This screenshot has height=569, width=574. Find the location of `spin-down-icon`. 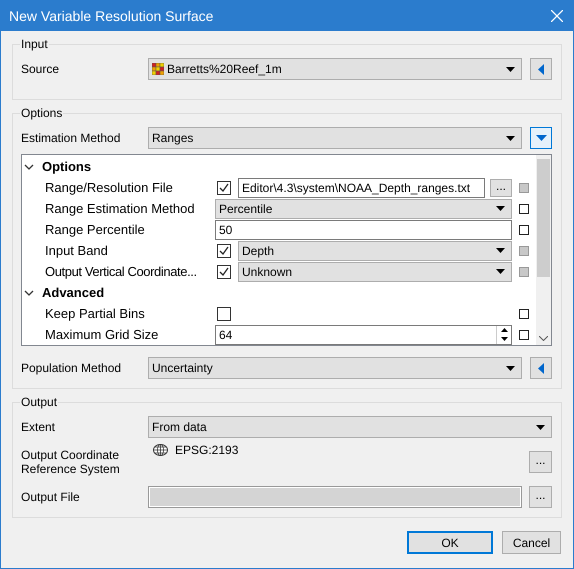

spin-down-icon is located at coordinates (504, 339).